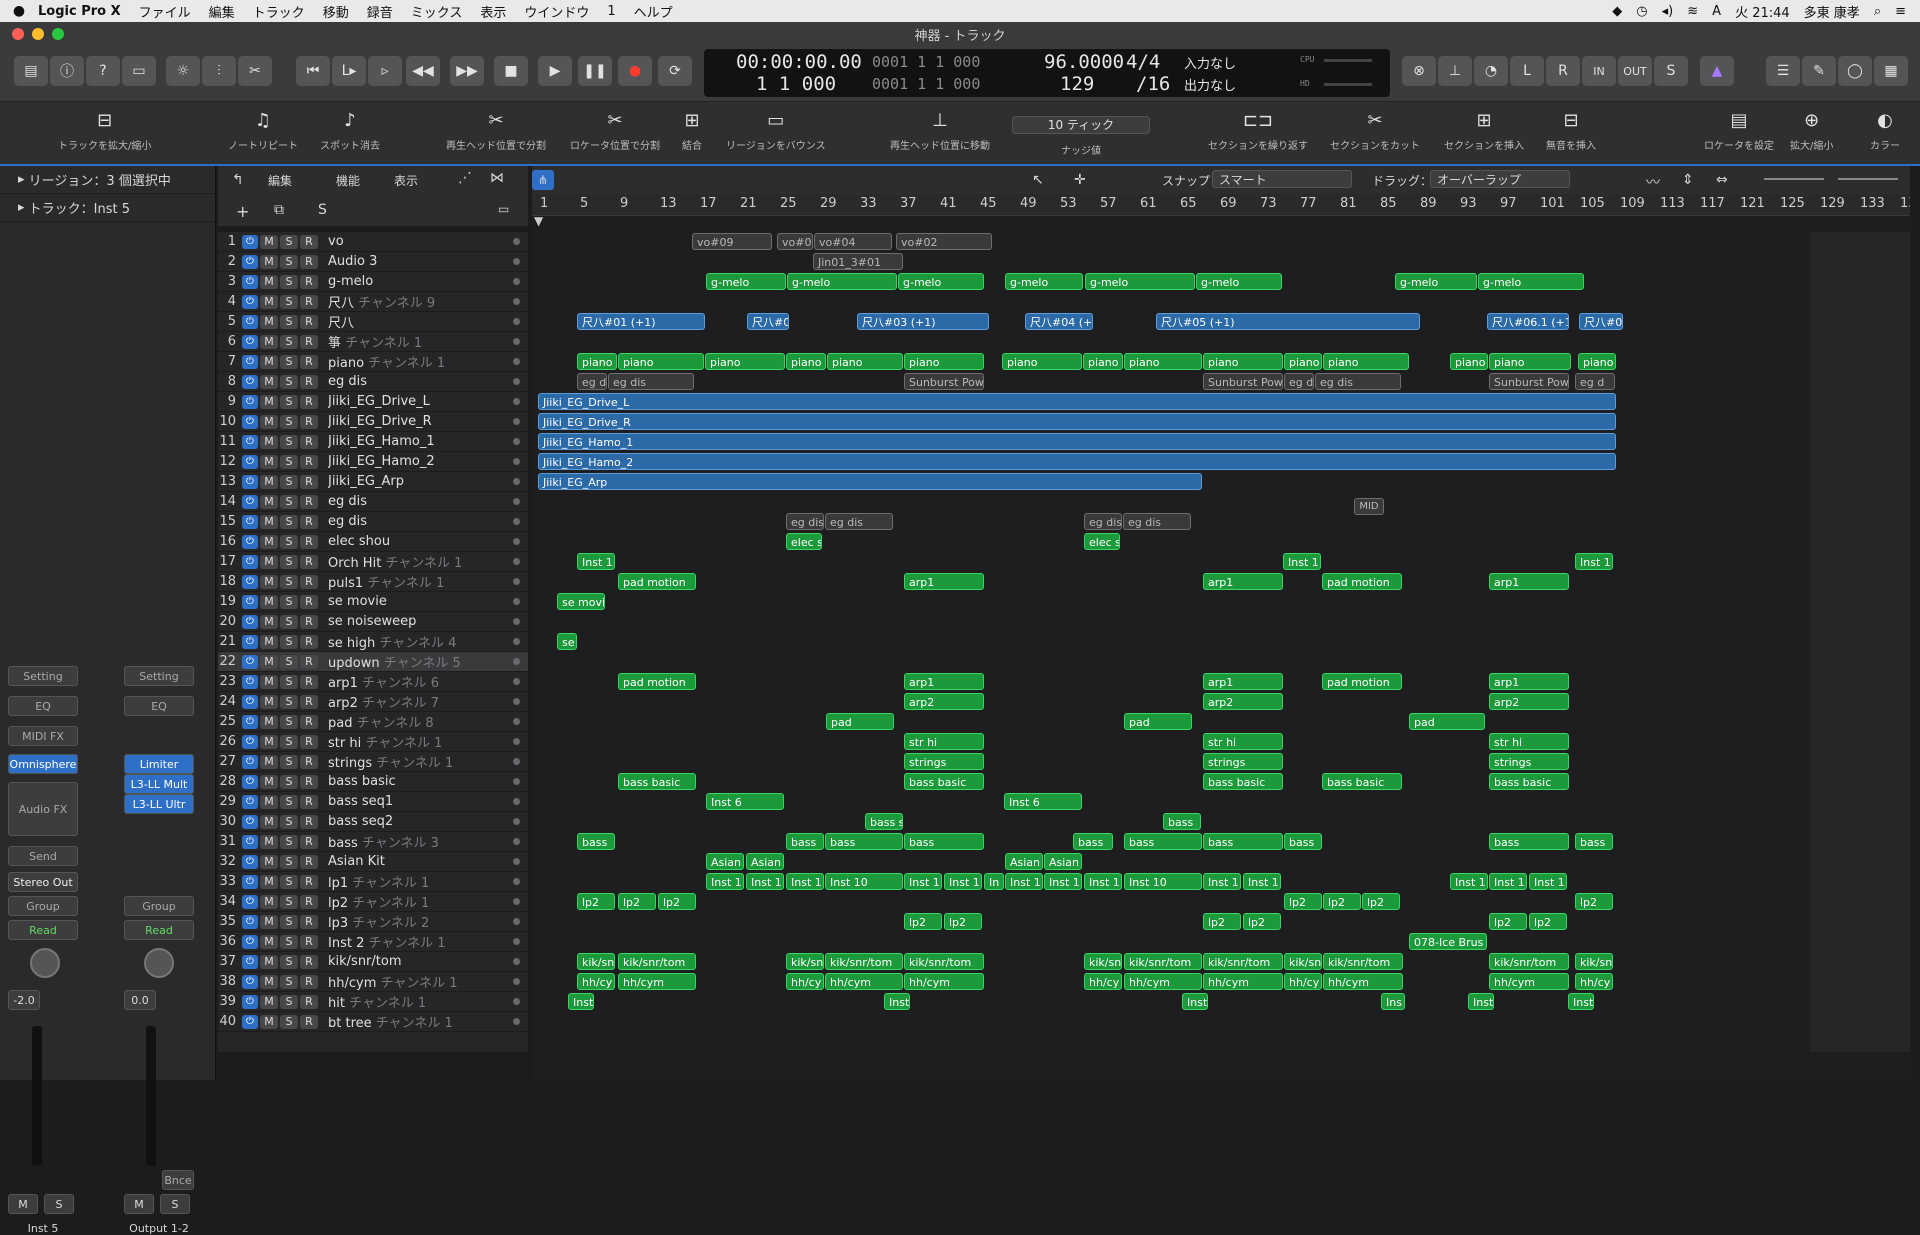  I want to click on region: Jiiki_EG_Hamo_1, so click(1077, 441).